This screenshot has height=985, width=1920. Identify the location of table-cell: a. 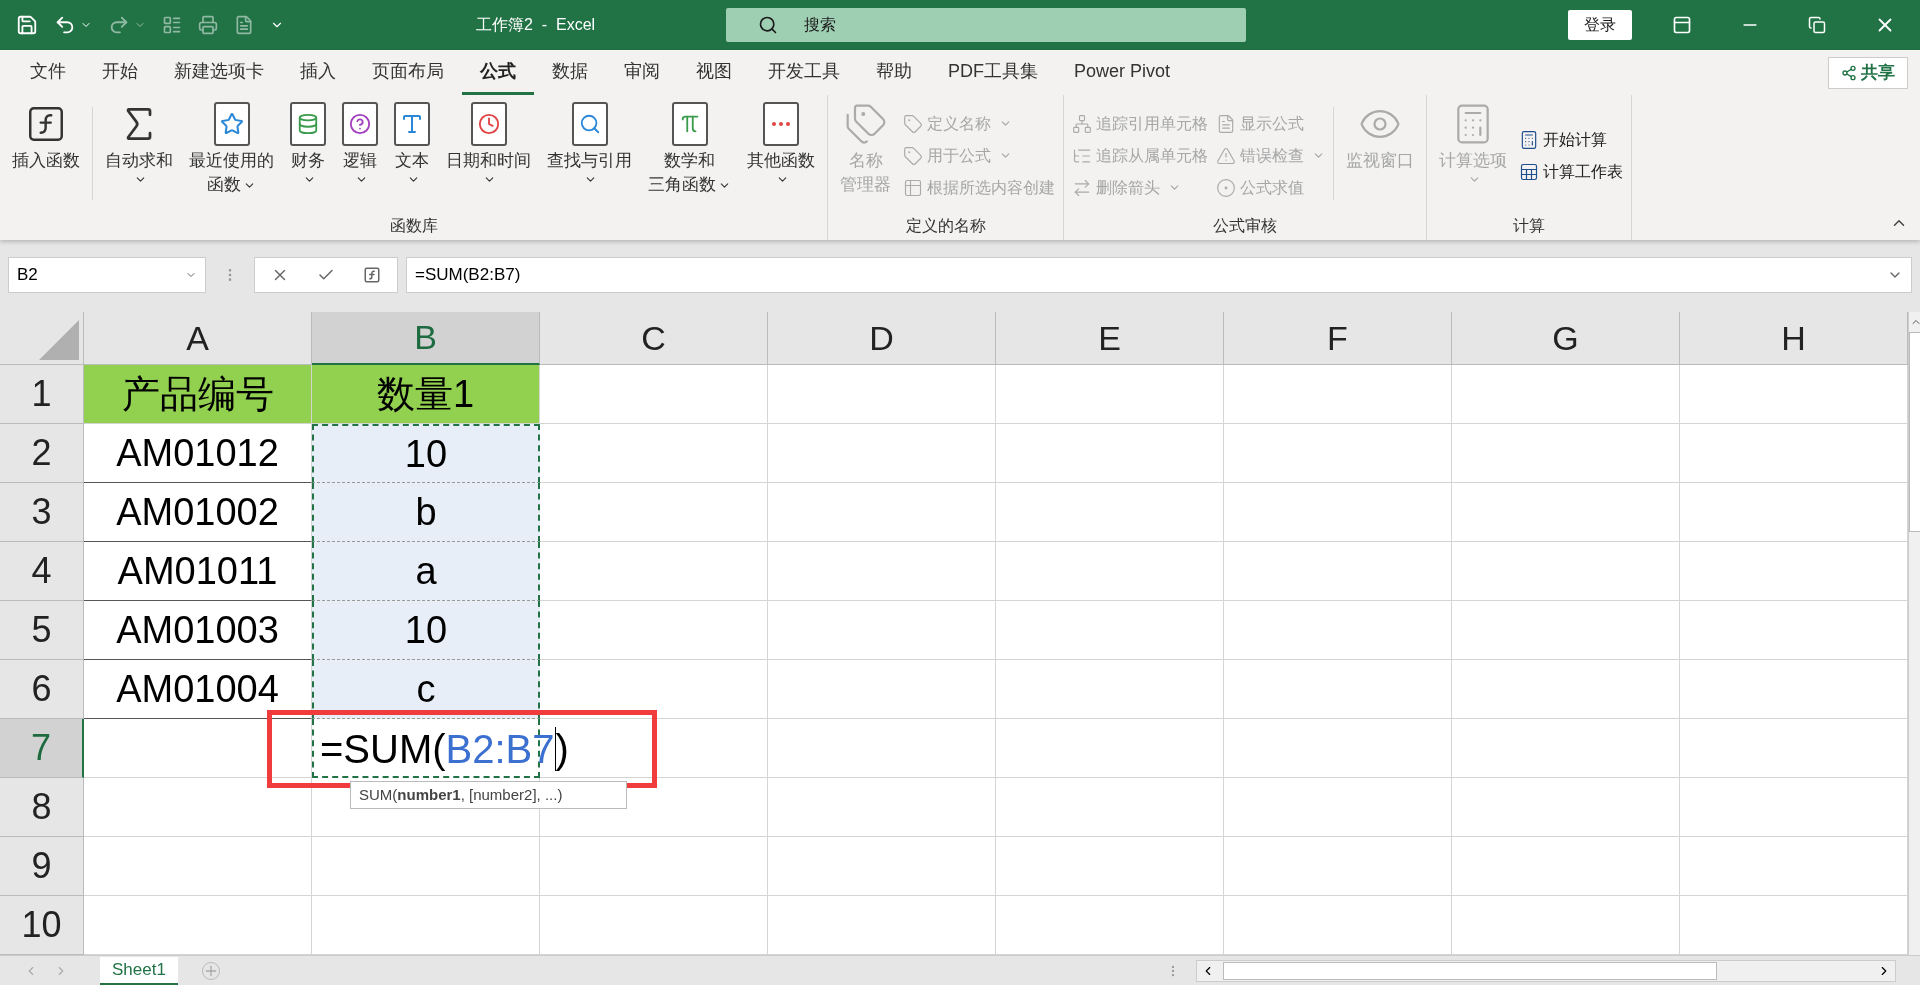
(426, 571).